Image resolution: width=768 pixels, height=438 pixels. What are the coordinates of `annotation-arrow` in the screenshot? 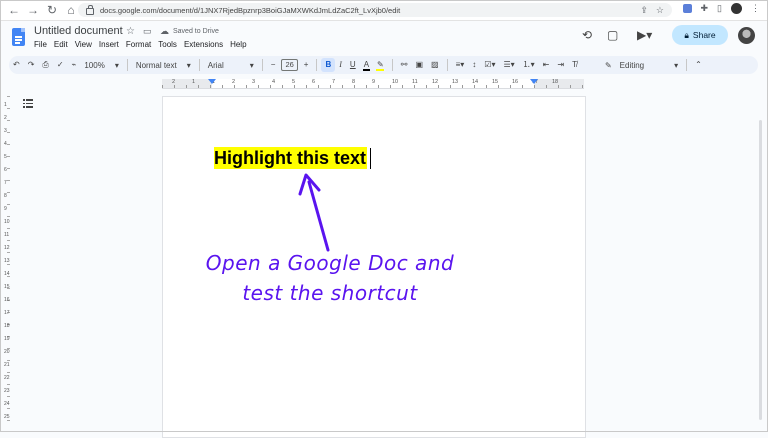 It's located at (314, 212).